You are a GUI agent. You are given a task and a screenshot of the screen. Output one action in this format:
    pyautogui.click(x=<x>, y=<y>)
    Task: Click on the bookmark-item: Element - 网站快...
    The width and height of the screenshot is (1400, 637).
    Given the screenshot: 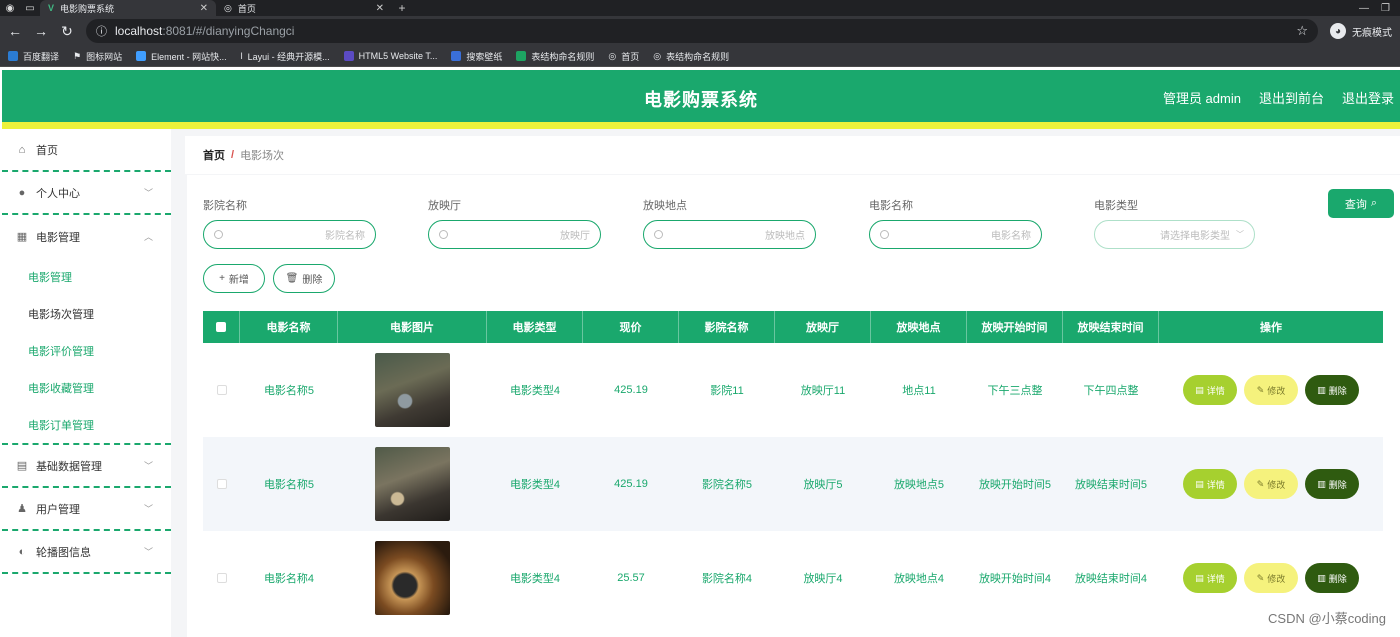 What is the action you would take?
    pyautogui.click(x=181, y=56)
    